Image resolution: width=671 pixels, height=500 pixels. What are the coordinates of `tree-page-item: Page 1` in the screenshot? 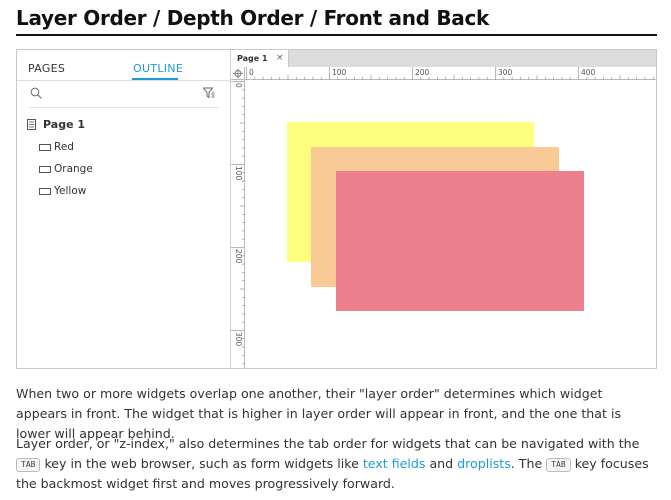 It's located at (56, 124).